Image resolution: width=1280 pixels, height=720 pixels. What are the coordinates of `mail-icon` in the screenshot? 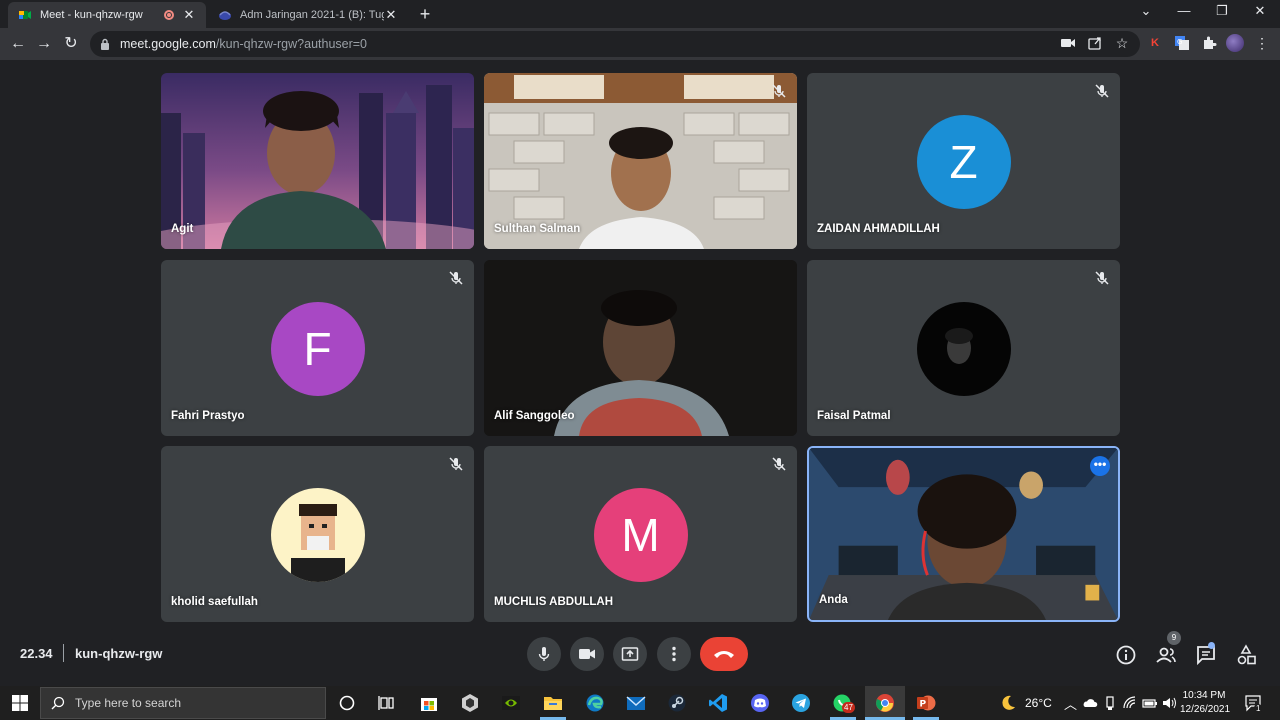 It's located at (636, 703).